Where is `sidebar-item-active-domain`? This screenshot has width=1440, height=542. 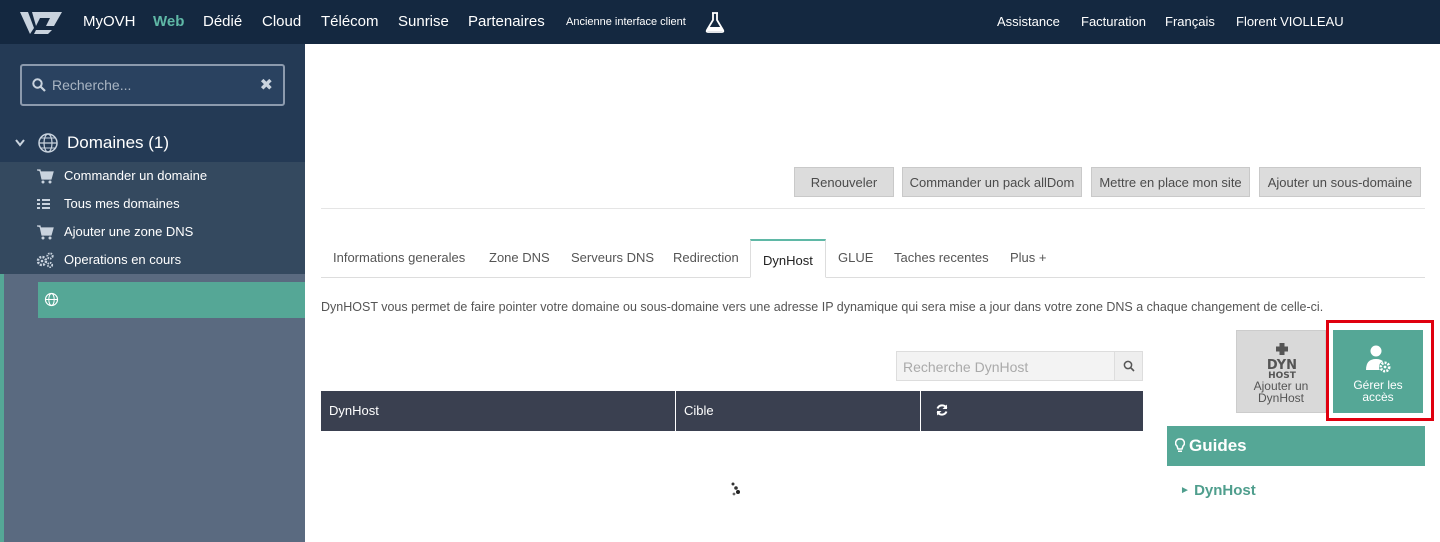 sidebar-item-active-domain is located at coordinates (171, 300).